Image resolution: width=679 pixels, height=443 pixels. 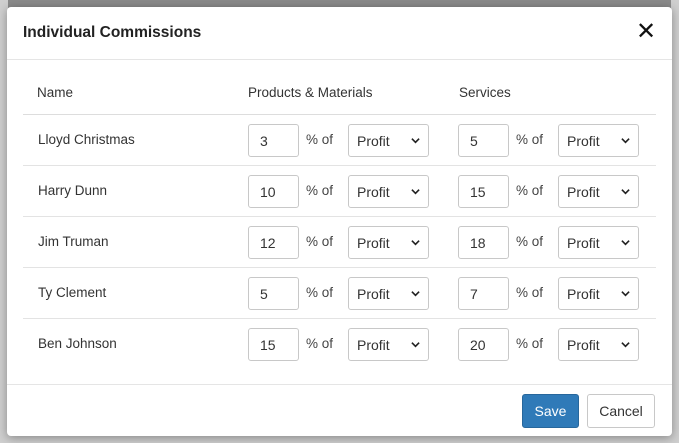 What do you see at coordinates (73, 241) in the screenshot?
I see `employee-name: Jim Truman` at bounding box center [73, 241].